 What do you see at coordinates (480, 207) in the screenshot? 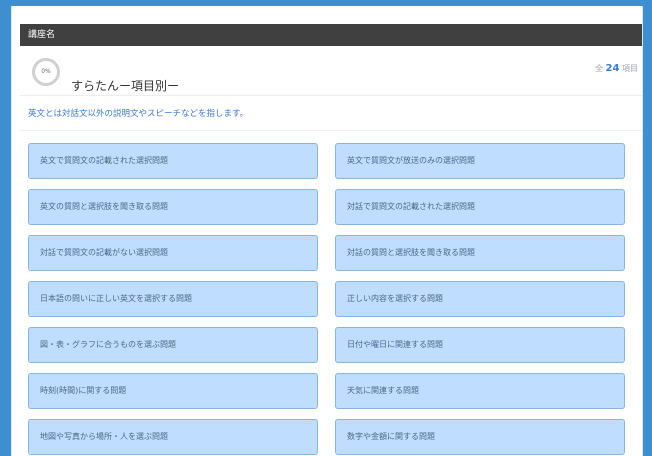
I see `item-button: 対話で質問文の記載された選択問題` at bounding box center [480, 207].